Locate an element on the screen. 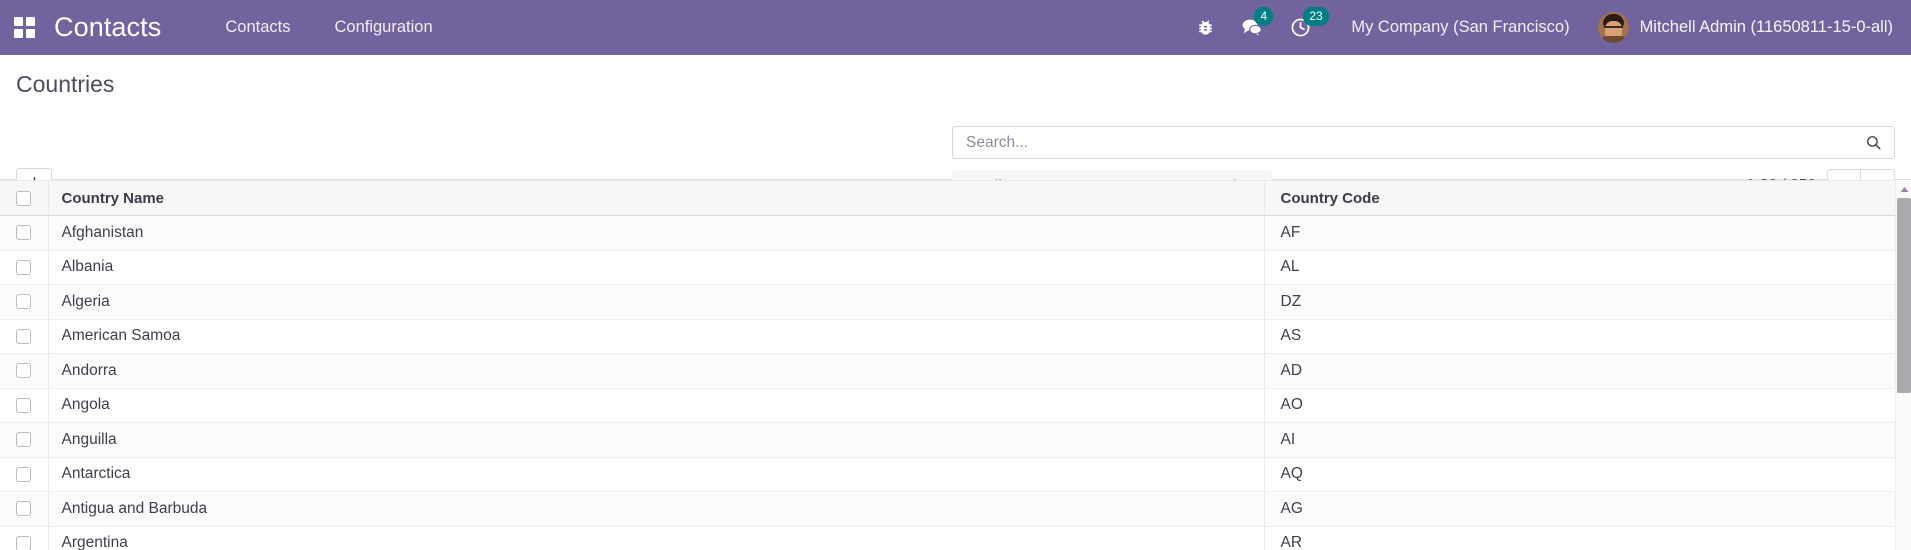  table-row: American Samoa AS is located at coordinates (947, 336).